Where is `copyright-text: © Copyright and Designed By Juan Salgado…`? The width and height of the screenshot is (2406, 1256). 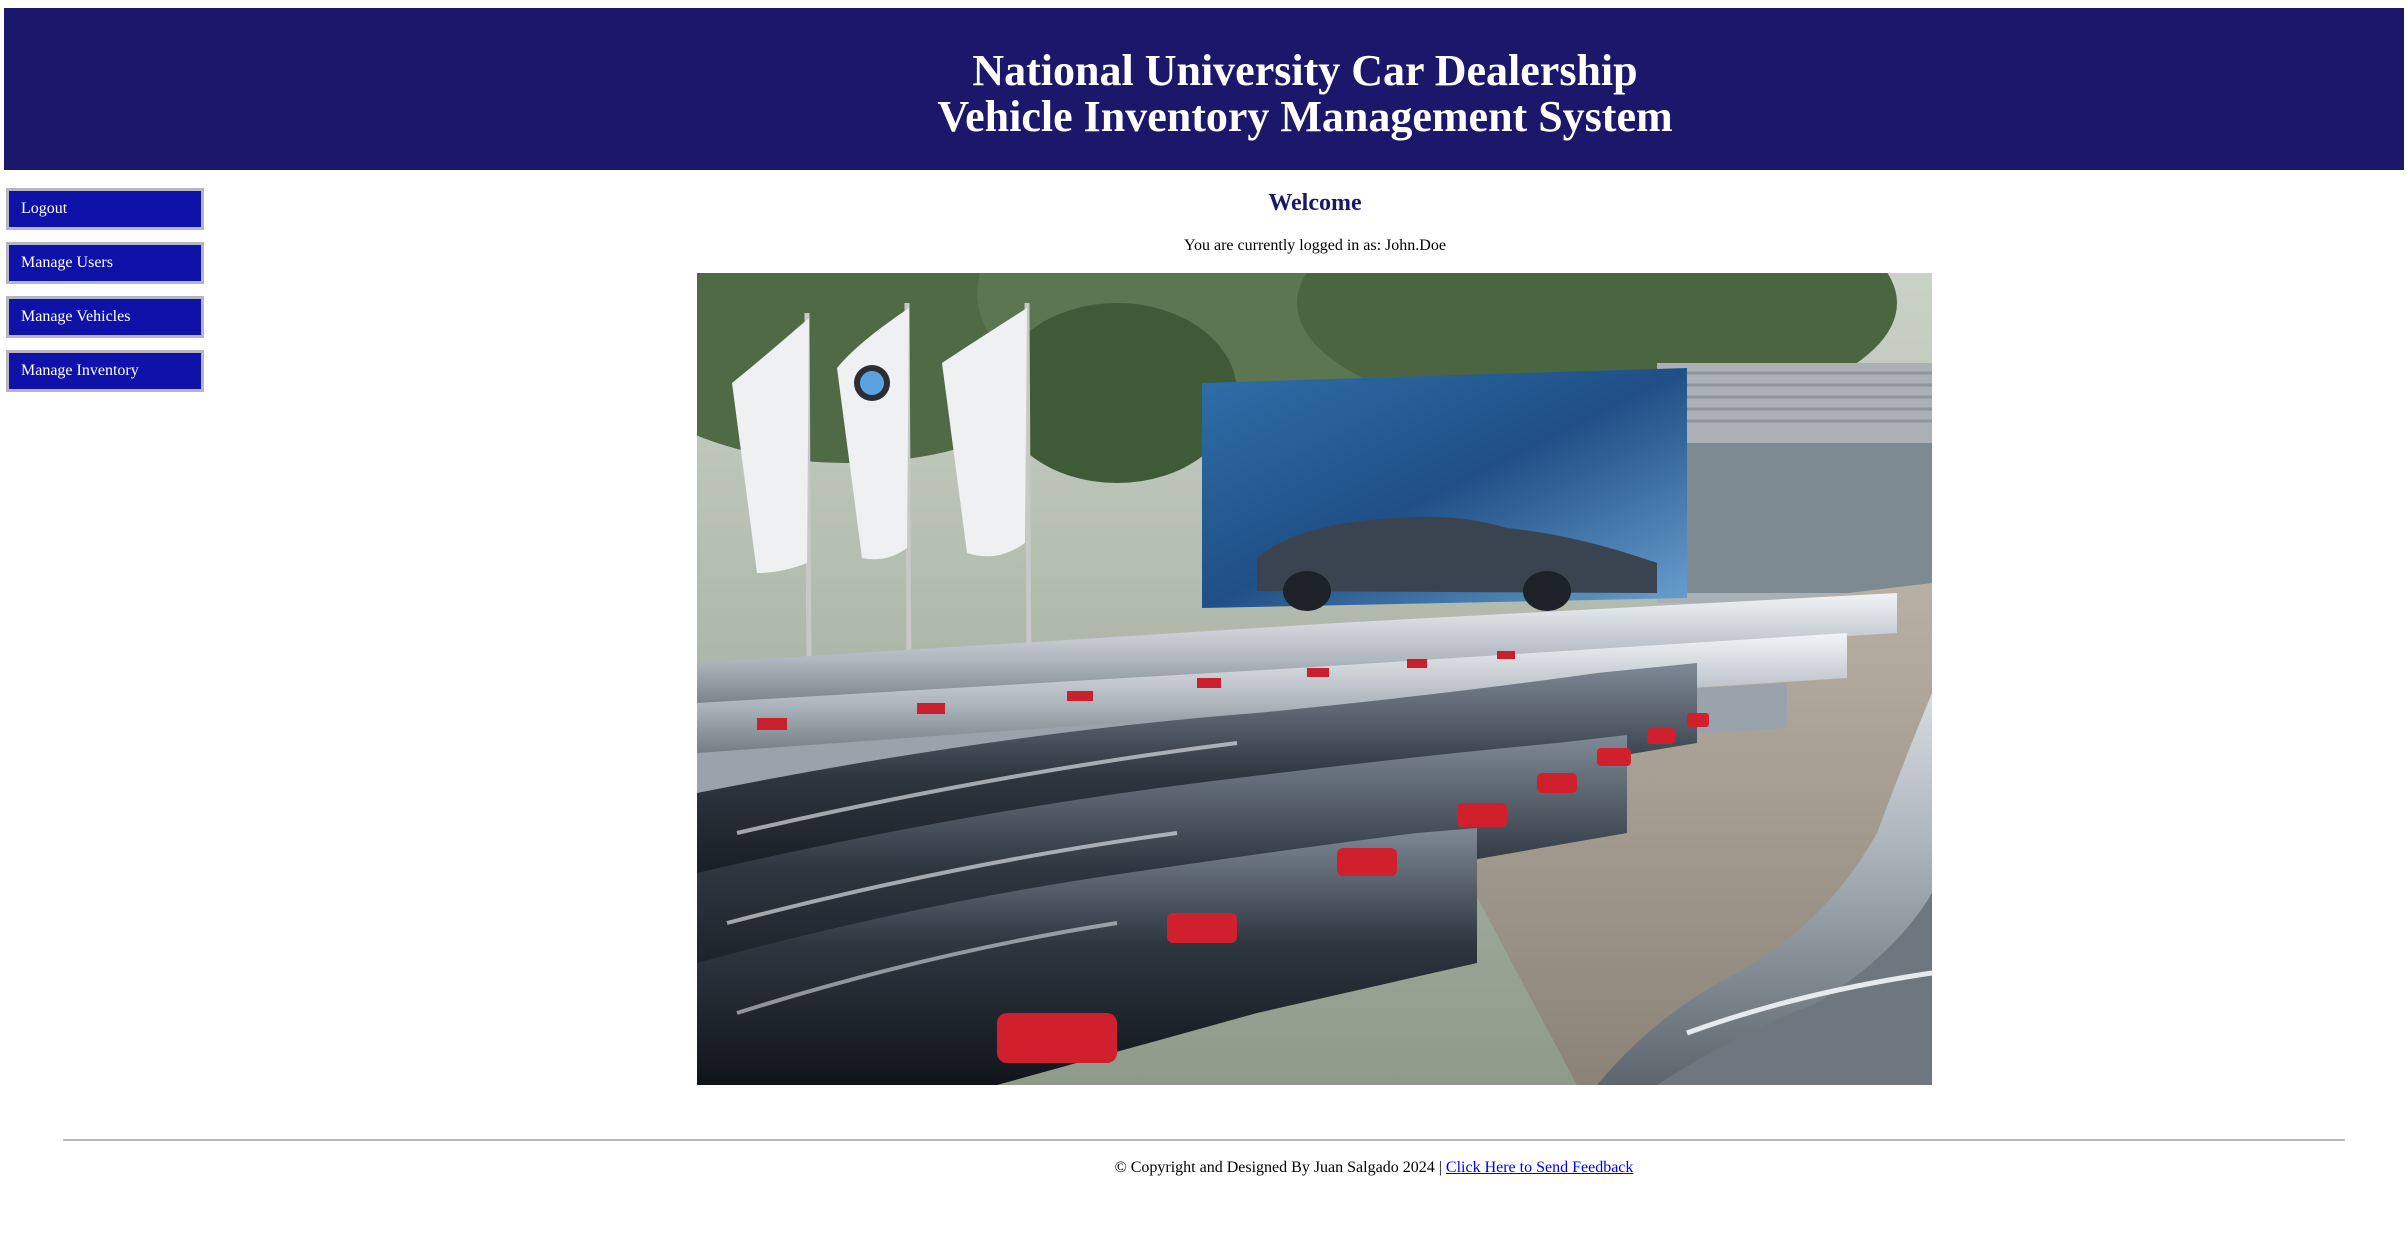 copyright-text: © Copyright and Designed By Juan Salgado… is located at coordinates (1280, 1167).